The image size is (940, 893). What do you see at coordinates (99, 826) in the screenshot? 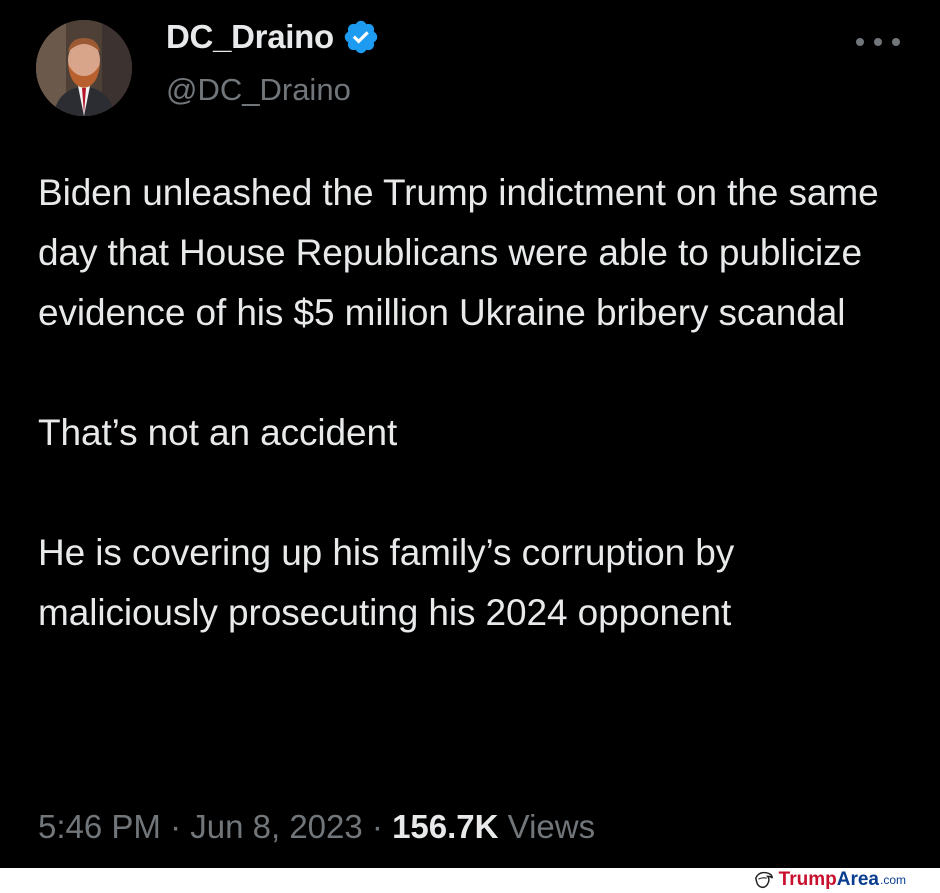
I see `tweet-time: 5:46 PM` at bounding box center [99, 826].